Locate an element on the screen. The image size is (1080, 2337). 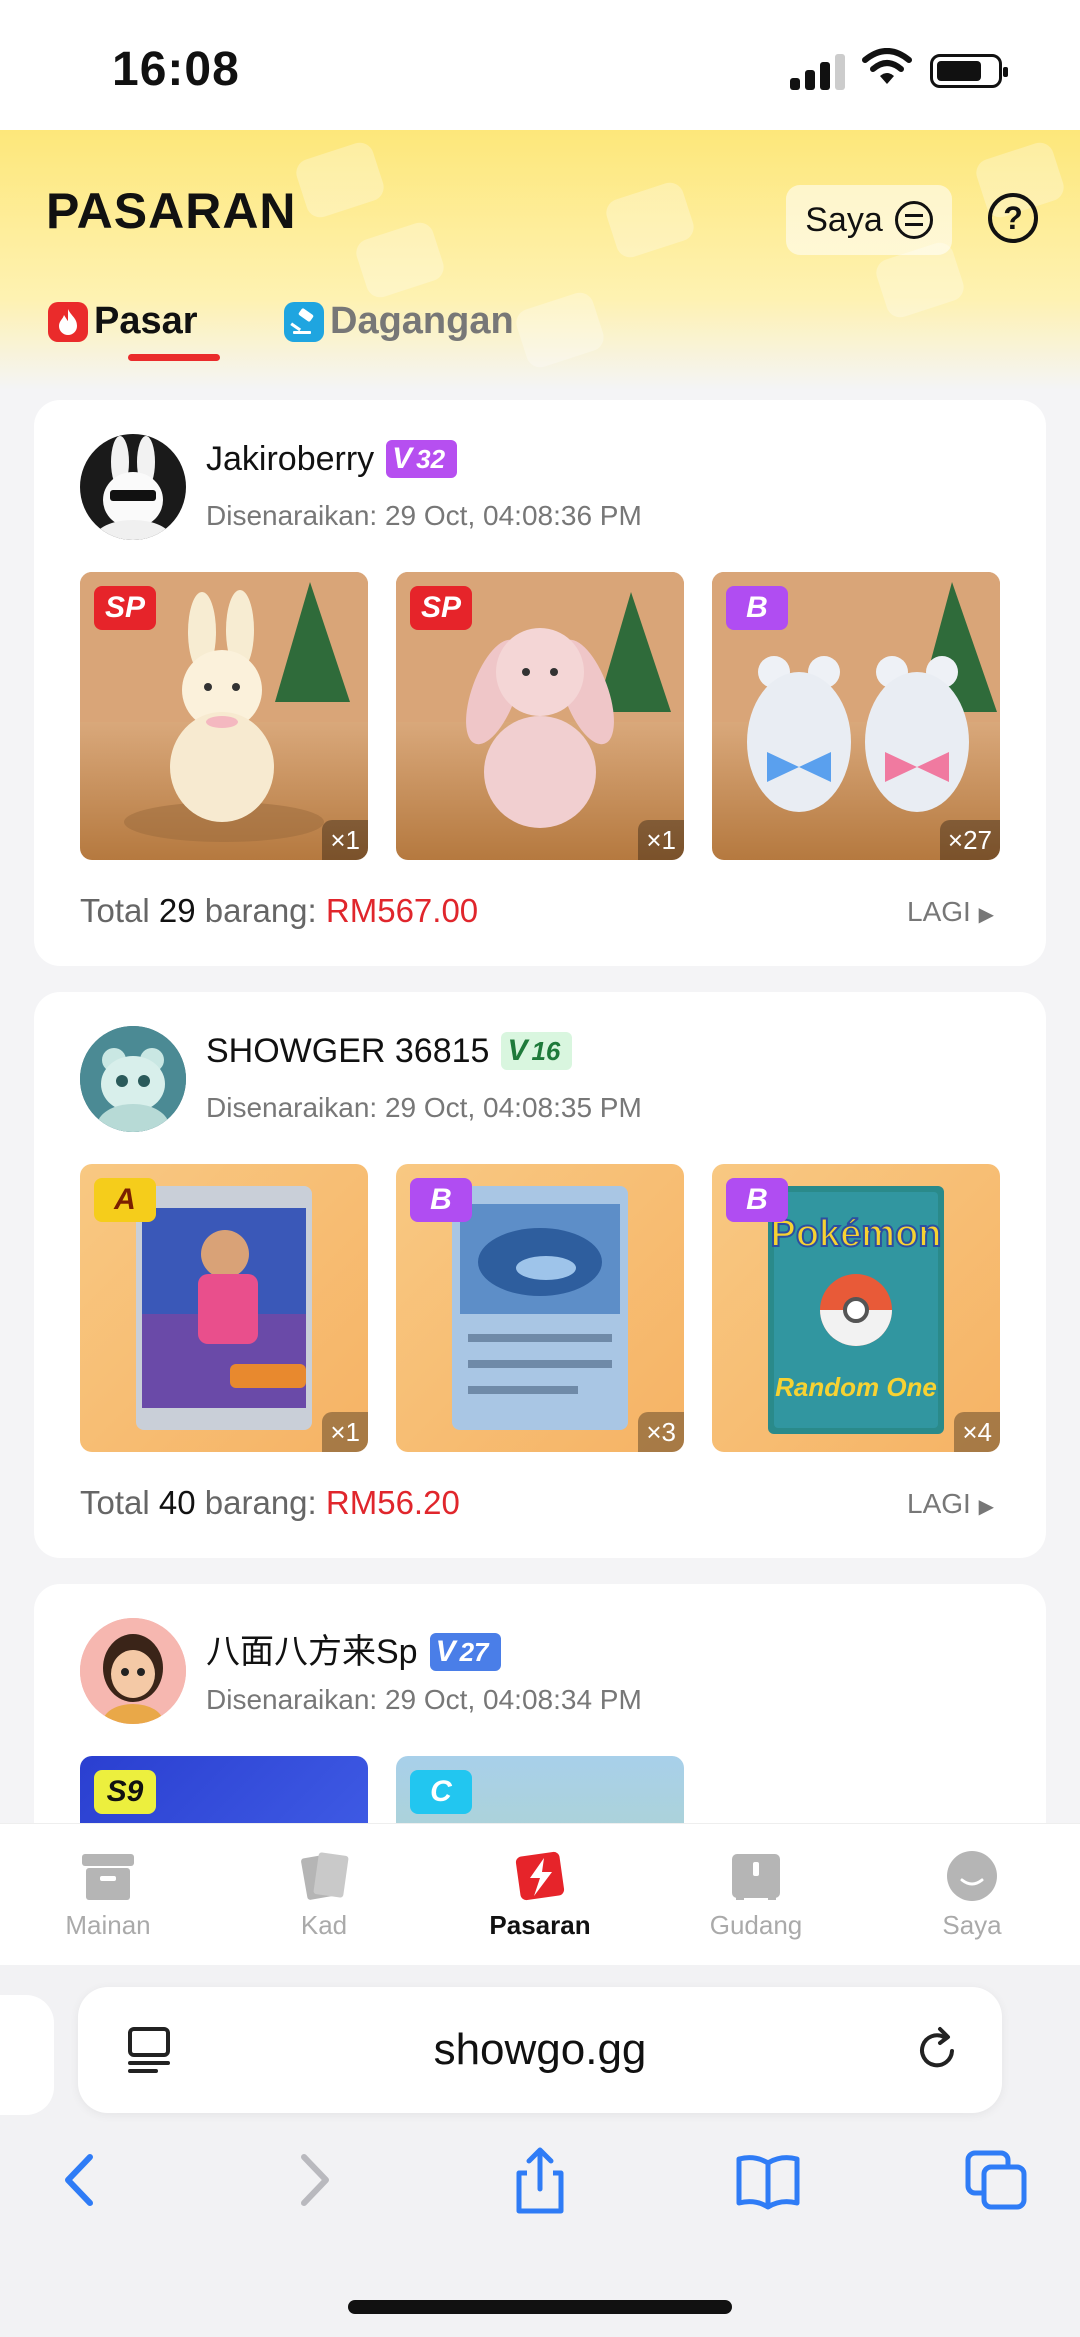
tab-pasar-label: Pasar is located at coordinates (146, 321).